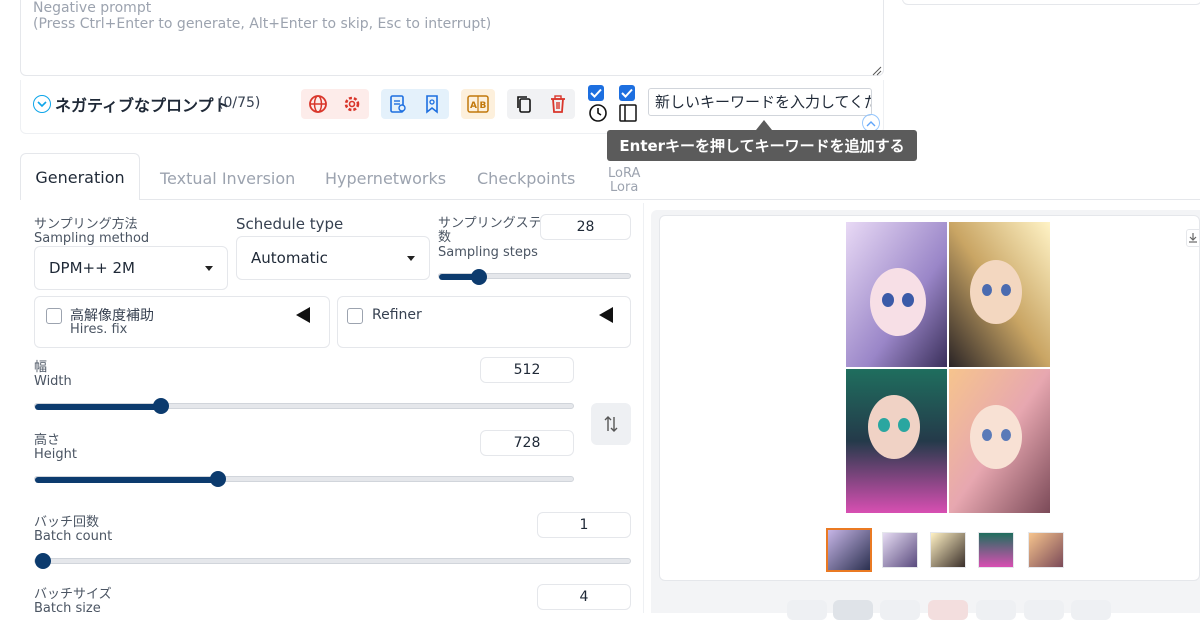  I want to click on tab-lora: LoRA Lora, so click(624, 181).